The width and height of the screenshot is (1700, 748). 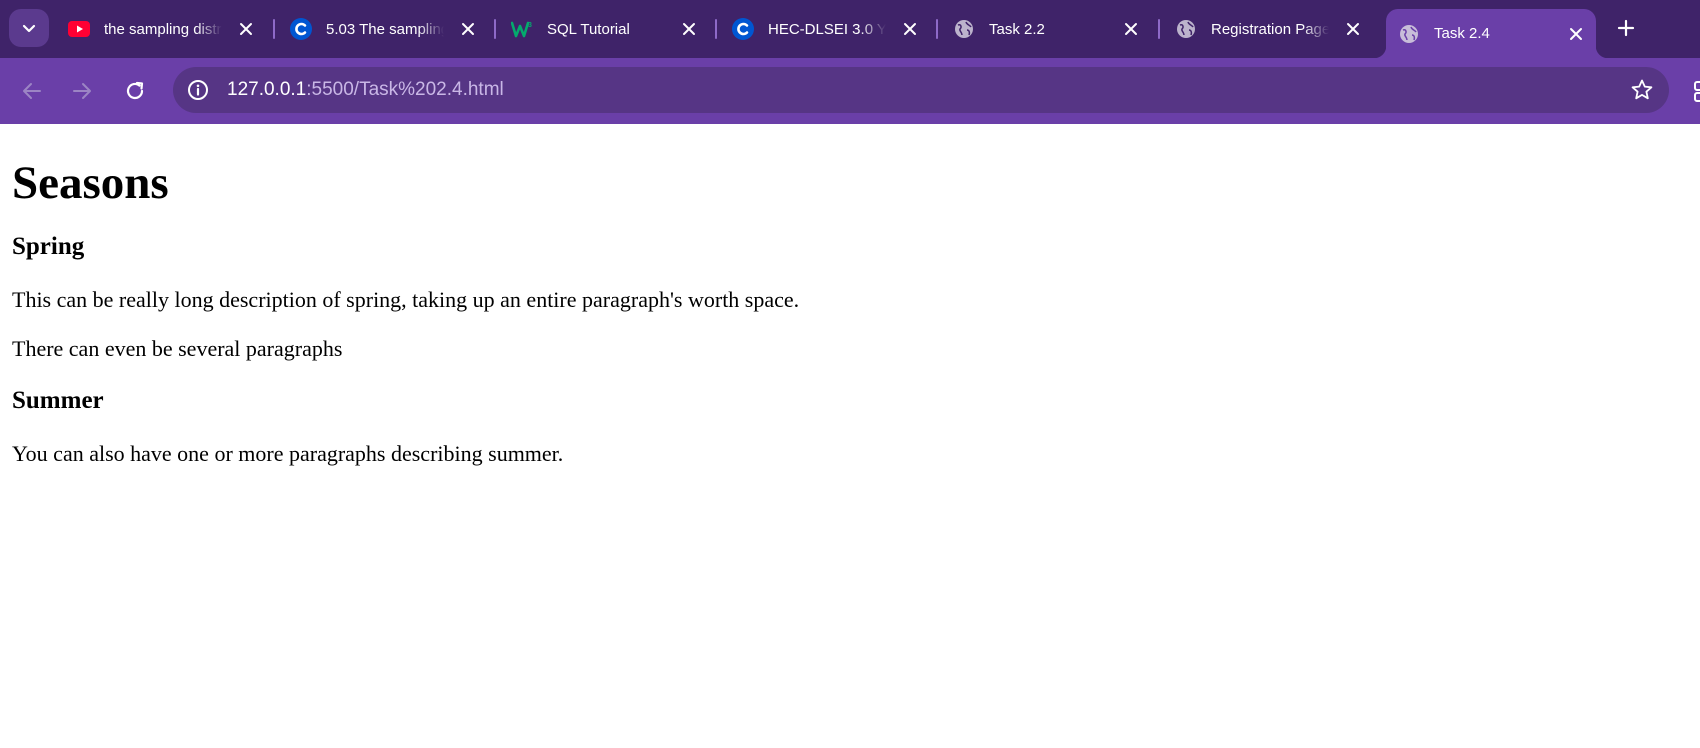 I want to click on tab-sampling-distribution: the sampling distribution, so click(x=157, y=29).